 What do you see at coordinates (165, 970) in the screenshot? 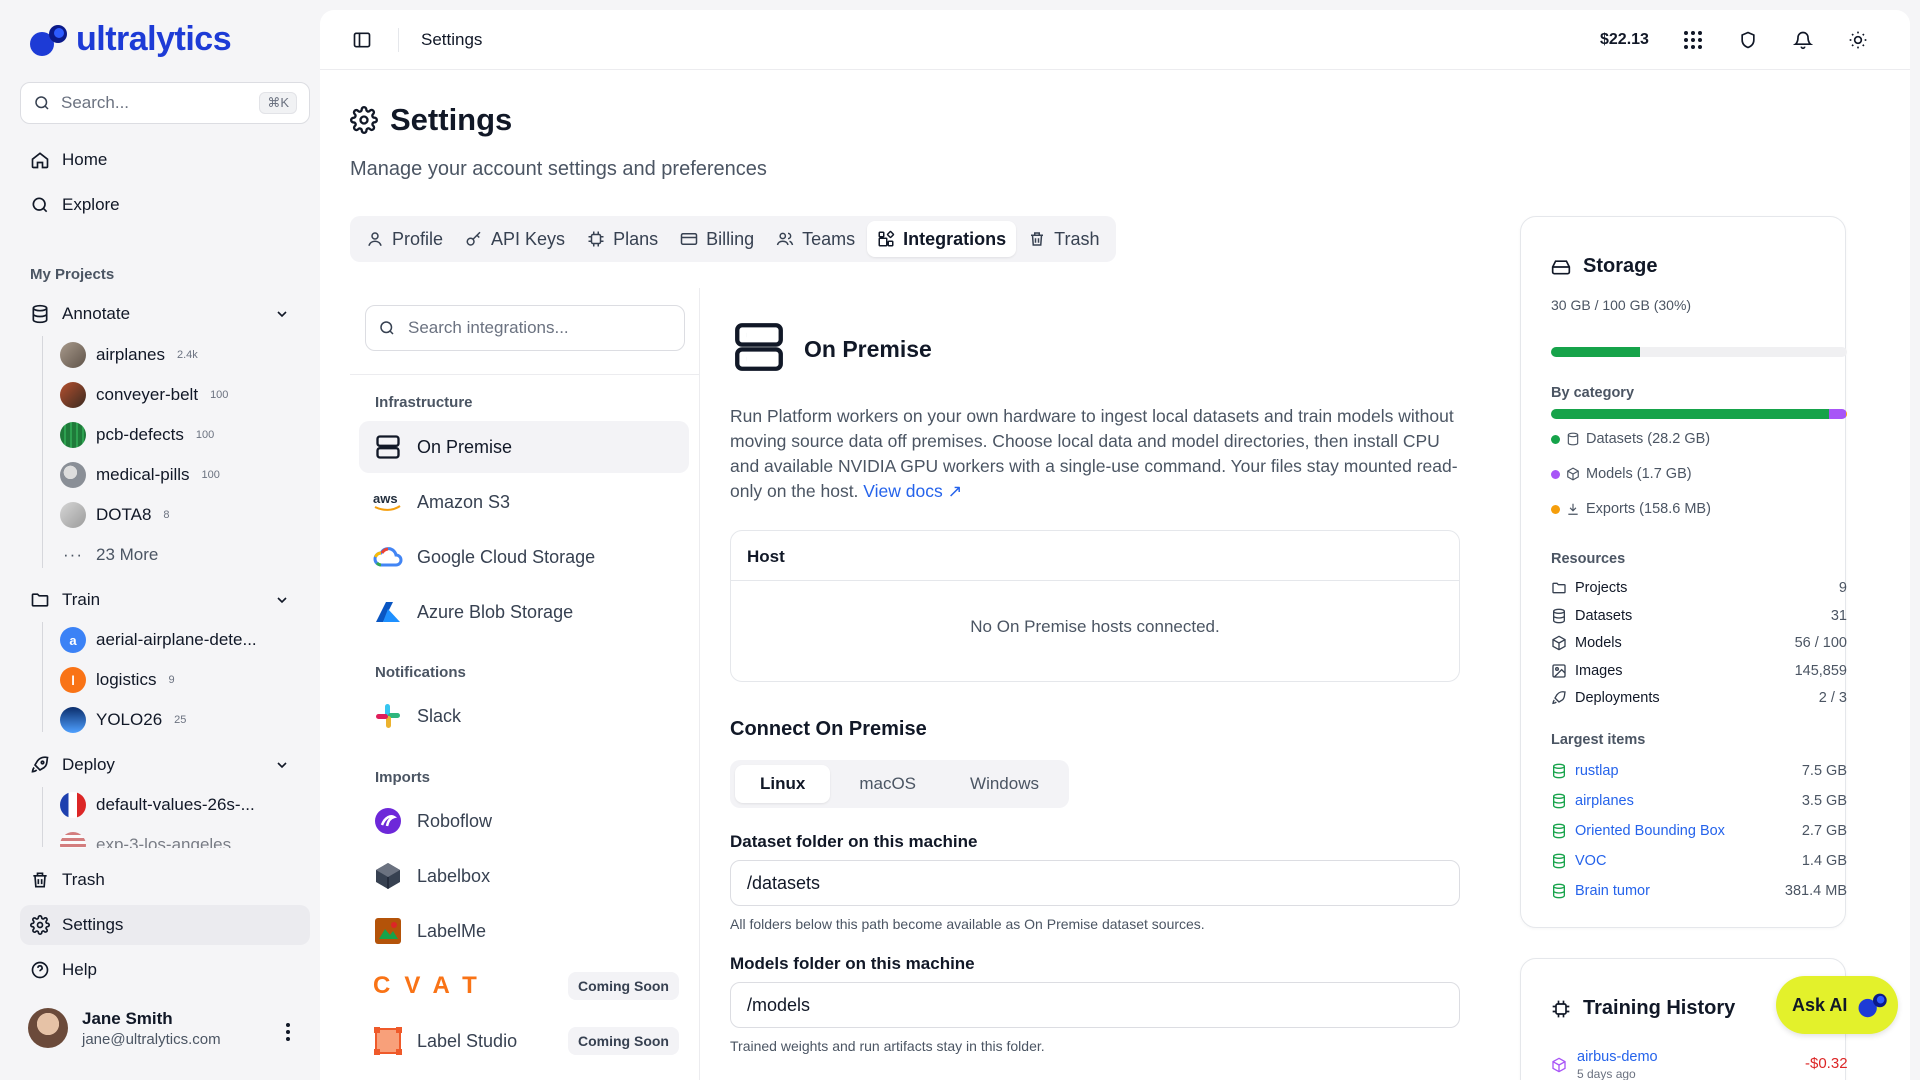
I see `nav-help: Help` at bounding box center [165, 970].